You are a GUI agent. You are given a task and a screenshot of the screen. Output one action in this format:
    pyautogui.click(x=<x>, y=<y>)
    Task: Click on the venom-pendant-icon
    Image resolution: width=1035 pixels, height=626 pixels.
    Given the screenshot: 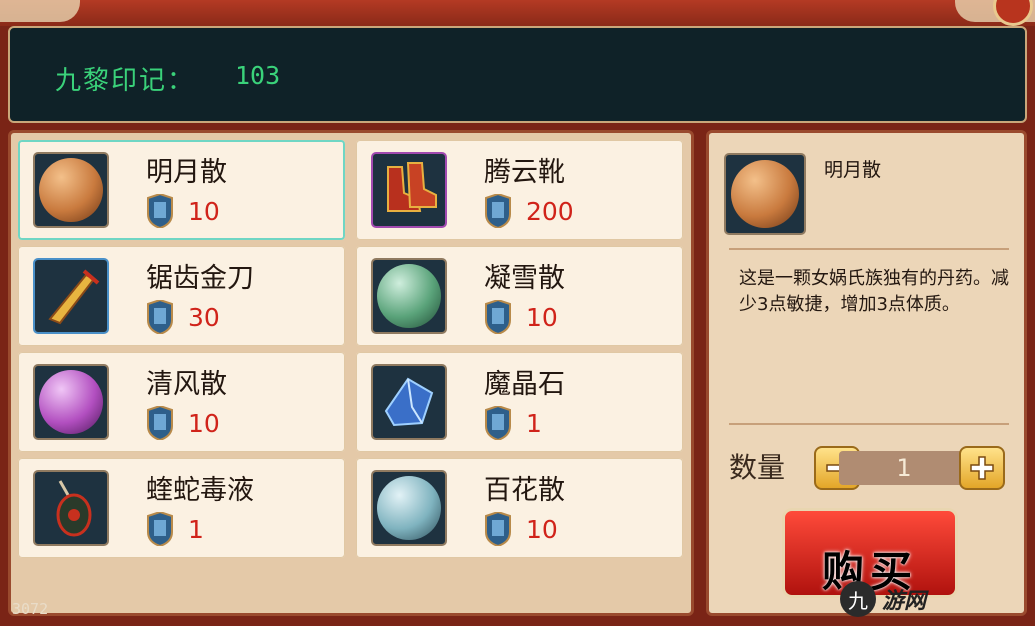 What is the action you would take?
    pyautogui.click(x=74, y=508)
    